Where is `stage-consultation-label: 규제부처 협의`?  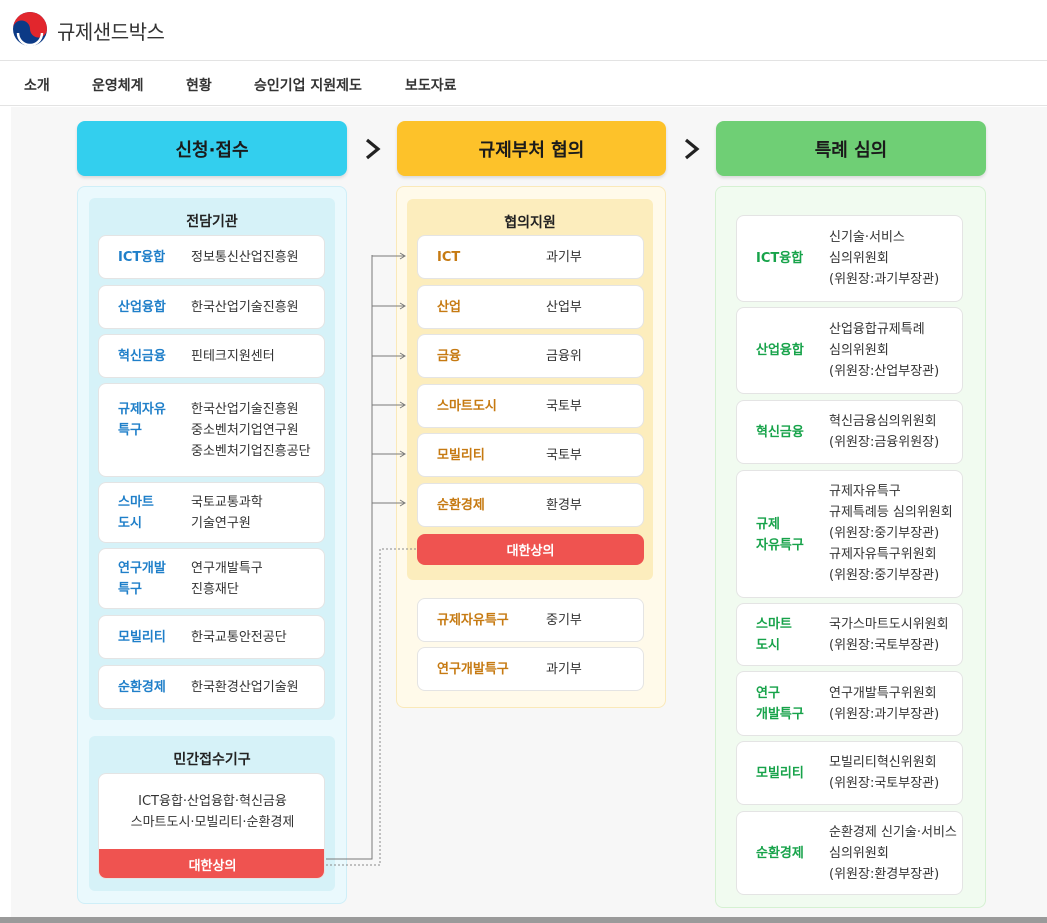
stage-consultation-label: 규제부처 협의 is located at coordinates (531, 150).